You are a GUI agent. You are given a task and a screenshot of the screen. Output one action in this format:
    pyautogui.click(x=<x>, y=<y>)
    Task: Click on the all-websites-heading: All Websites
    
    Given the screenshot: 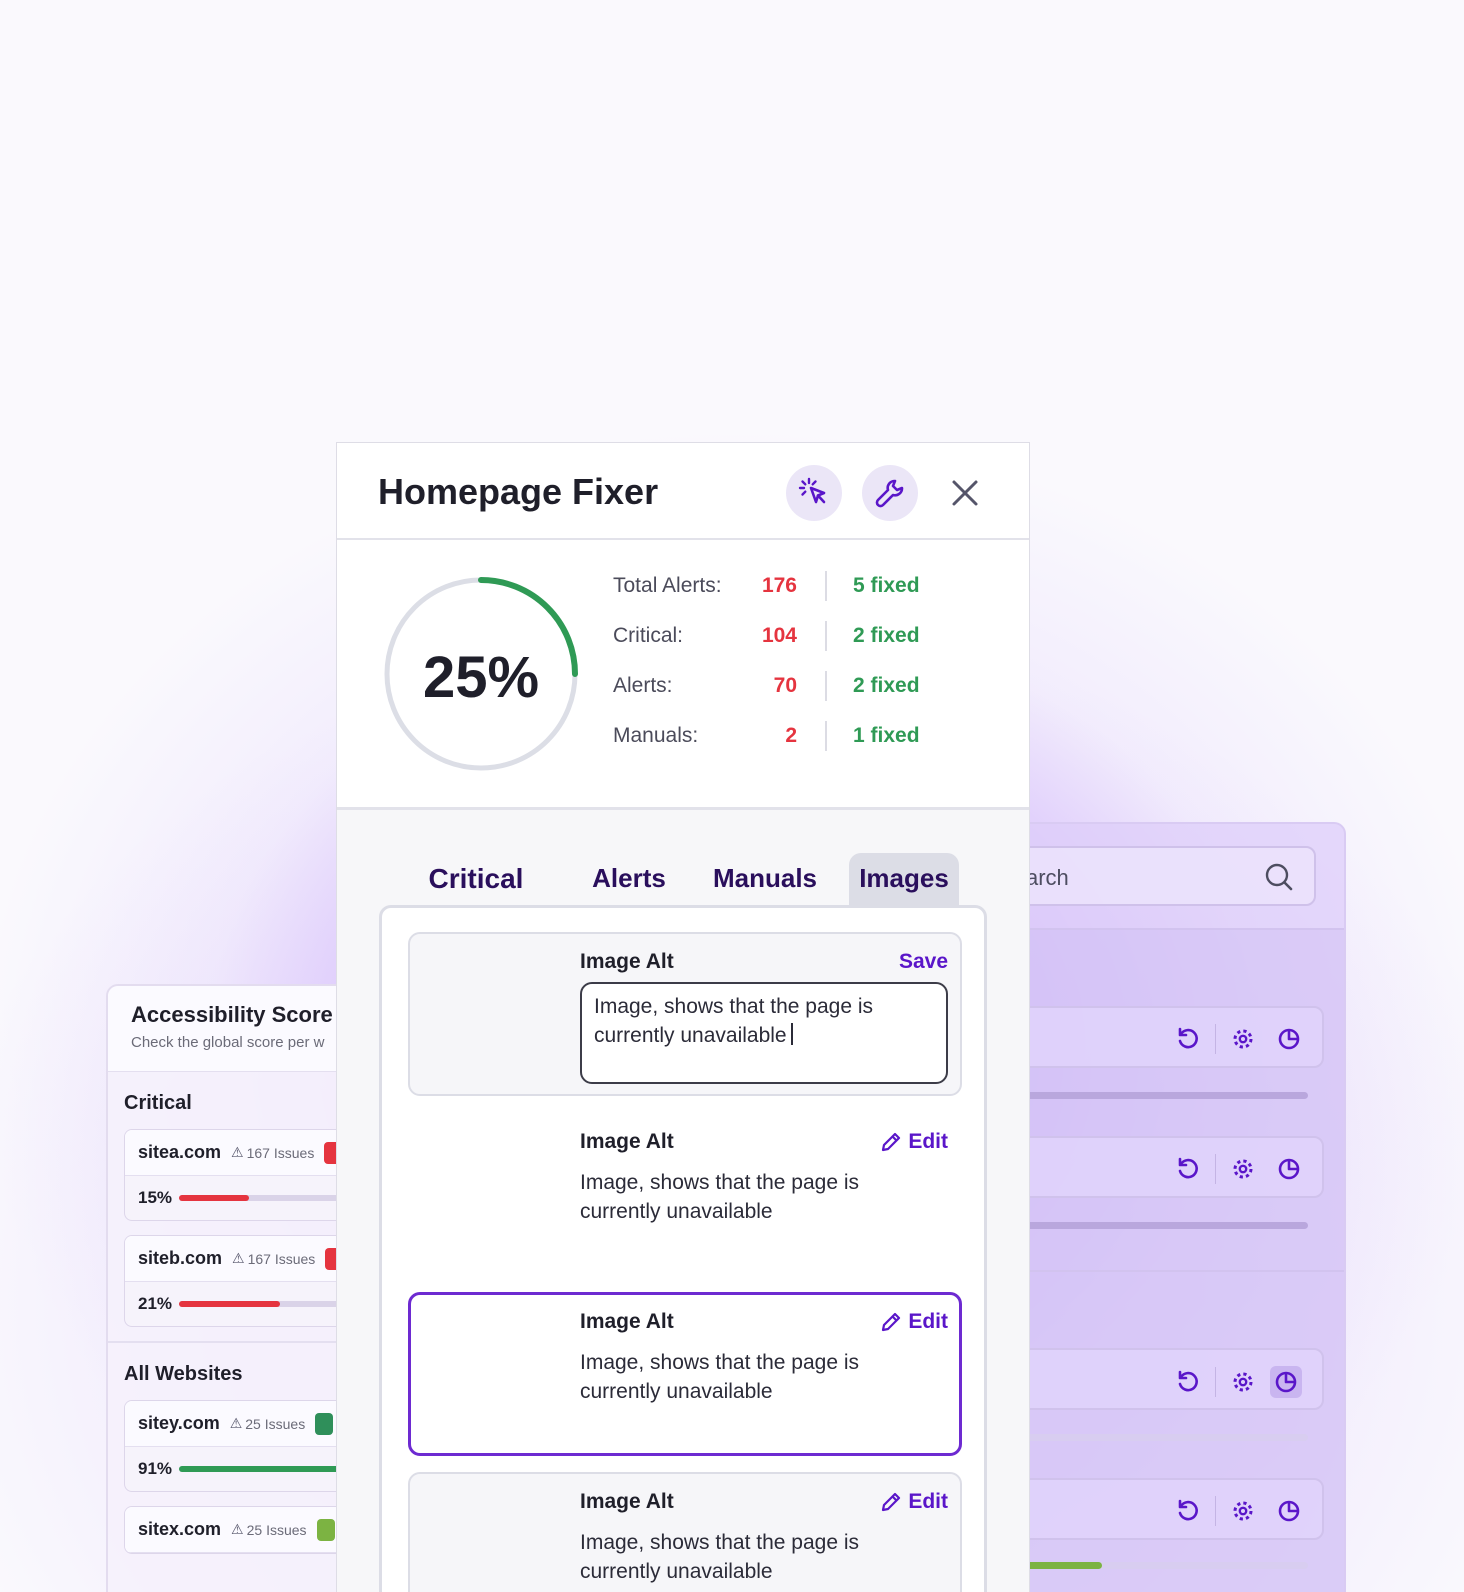 What is the action you would take?
    pyautogui.click(x=183, y=1374)
    